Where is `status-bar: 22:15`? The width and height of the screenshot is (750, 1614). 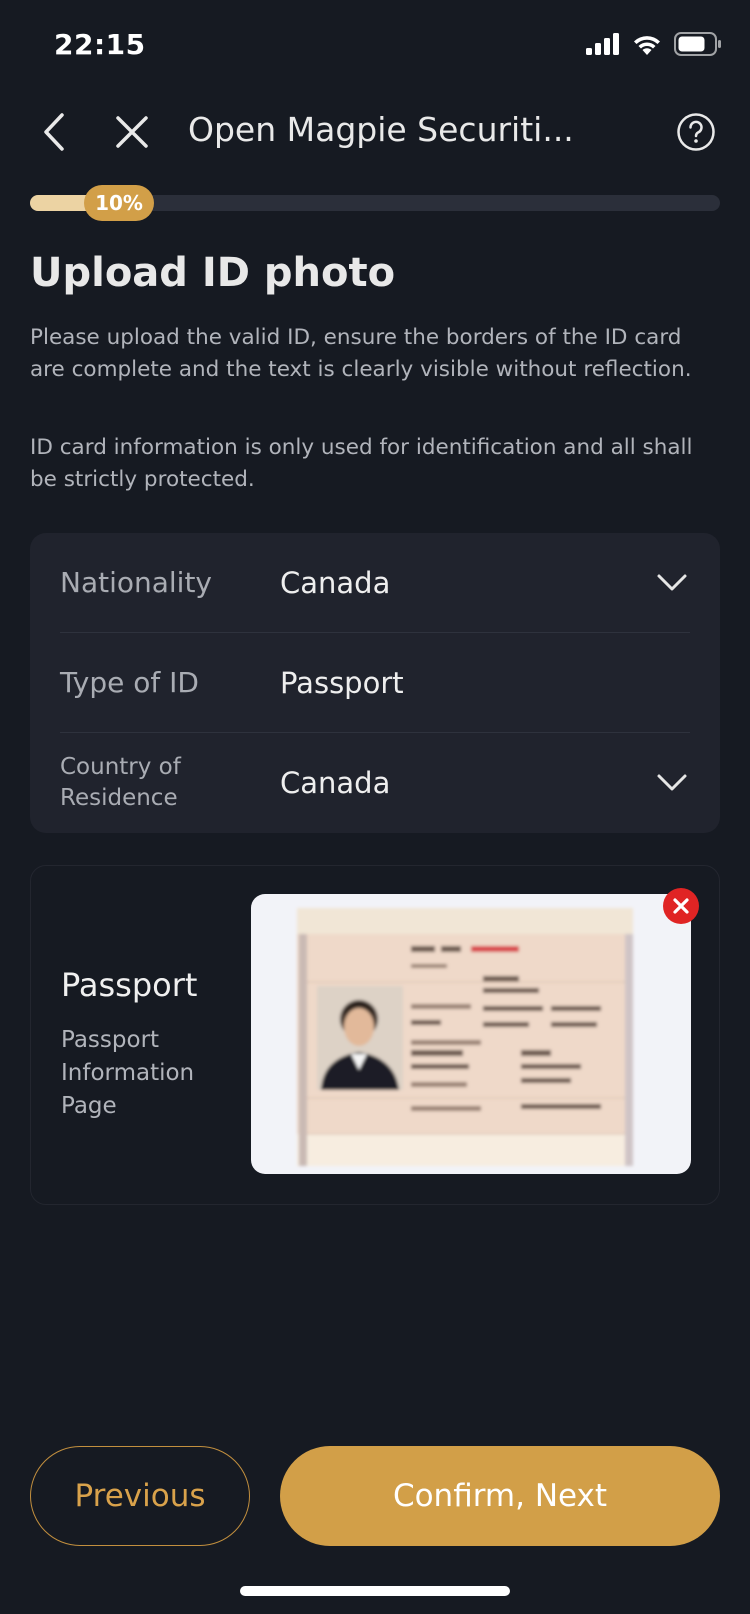
status-bar: 22:15 is located at coordinates (375, 46).